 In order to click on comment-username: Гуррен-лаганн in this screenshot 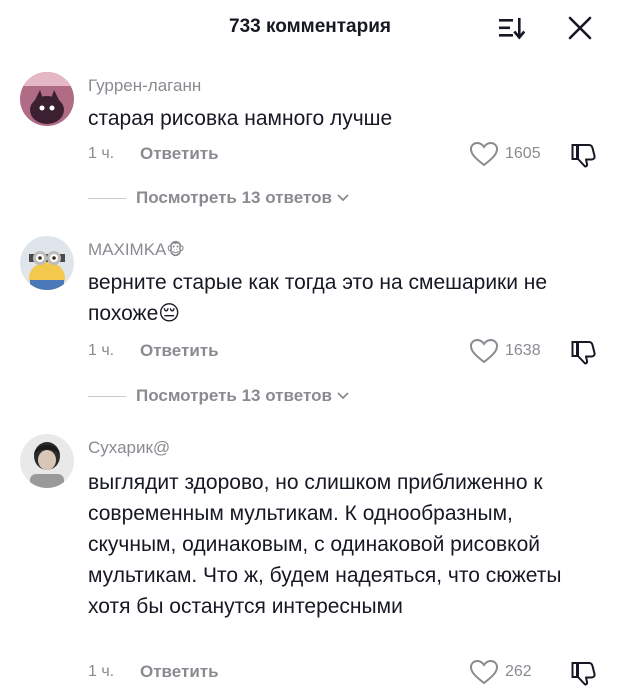, I will do `click(144, 86)`.